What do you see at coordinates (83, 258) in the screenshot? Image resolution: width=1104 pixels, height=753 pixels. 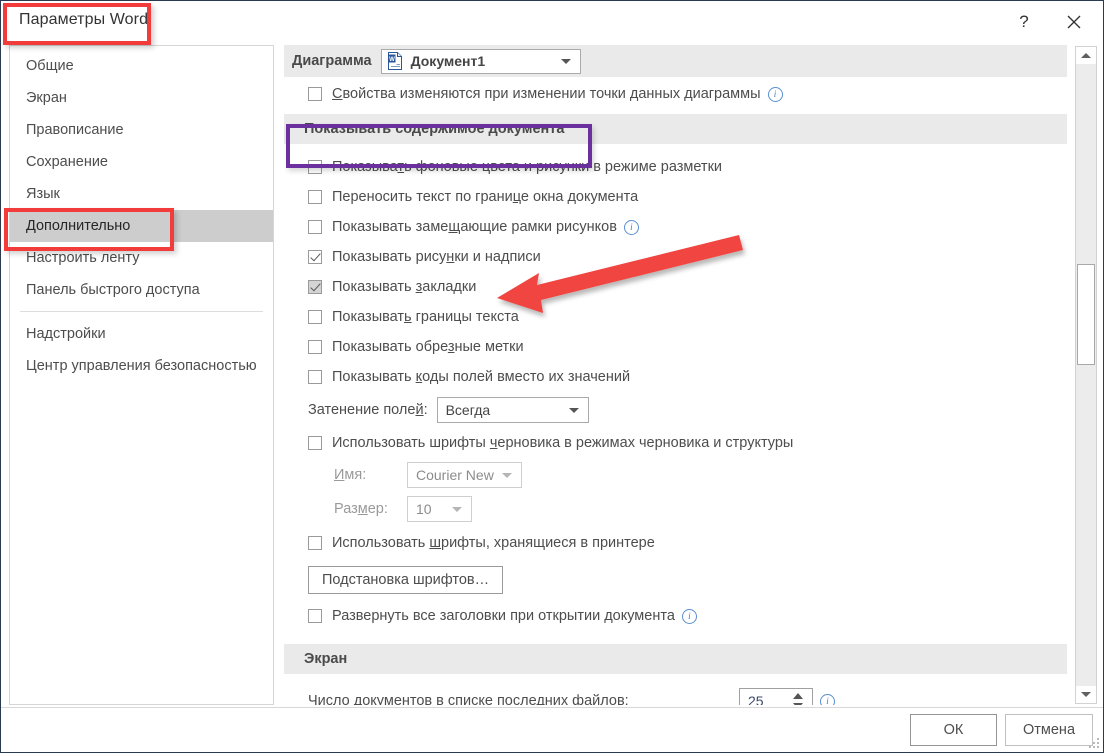 I see `sidebar-item-label: Настроить ленту` at bounding box center [83, 258].